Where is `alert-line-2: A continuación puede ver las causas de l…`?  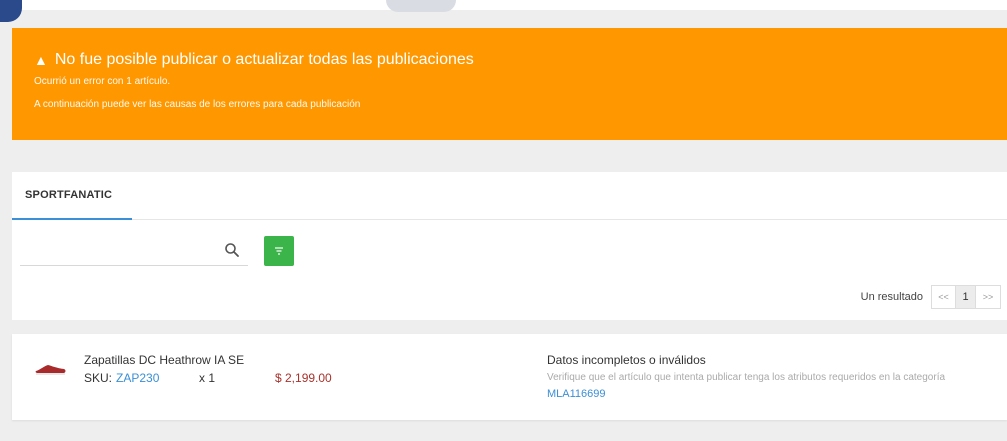 alert-line-2: A continuación puede ver las causas de l… is located at coordinates (197, 104).